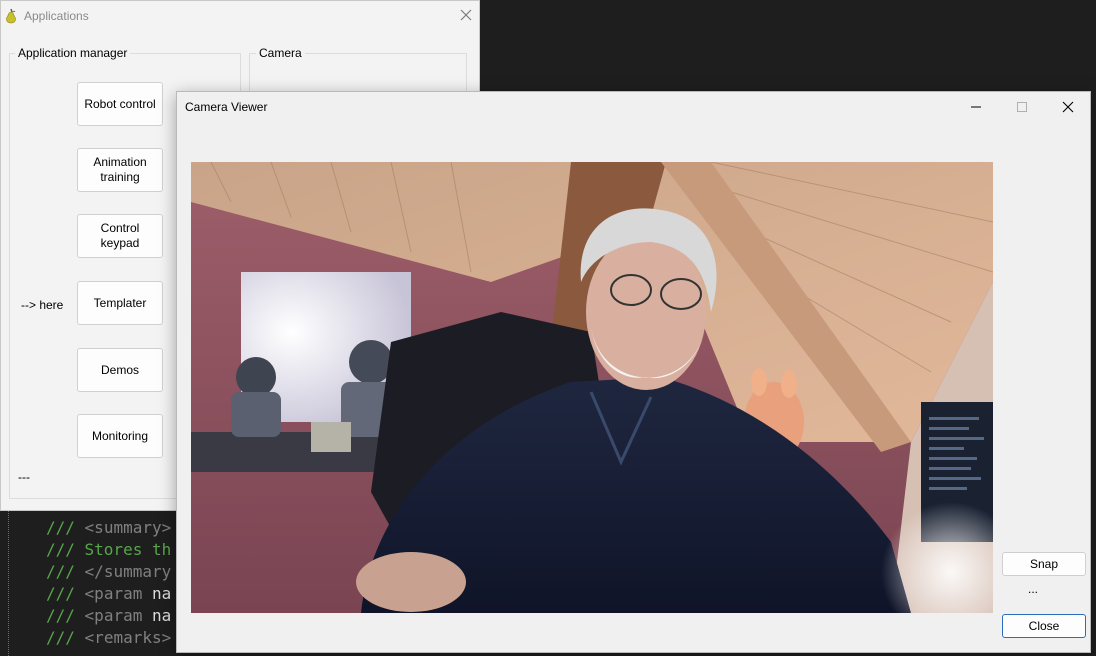  What do you see at coordinates (120, 436) in the screenshot?
I see `monitoring-button: Monitoring` at bounding box center [120, 436].